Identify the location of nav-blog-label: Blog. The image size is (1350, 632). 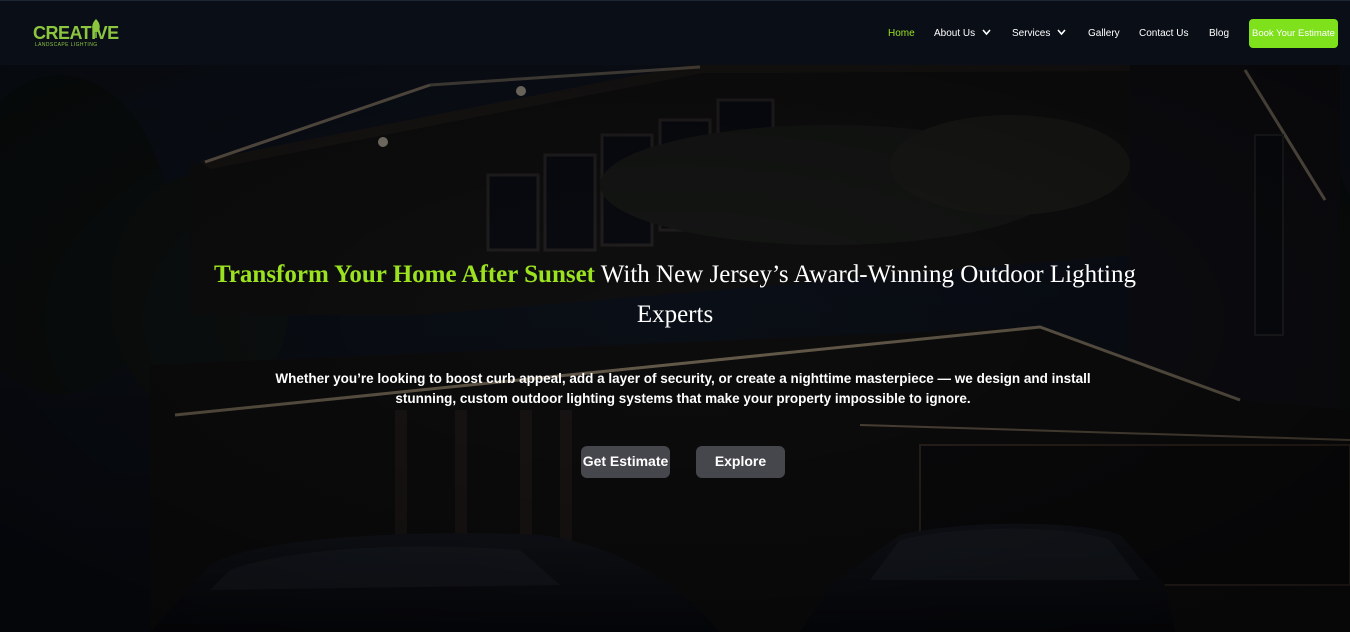
(1219, 33).